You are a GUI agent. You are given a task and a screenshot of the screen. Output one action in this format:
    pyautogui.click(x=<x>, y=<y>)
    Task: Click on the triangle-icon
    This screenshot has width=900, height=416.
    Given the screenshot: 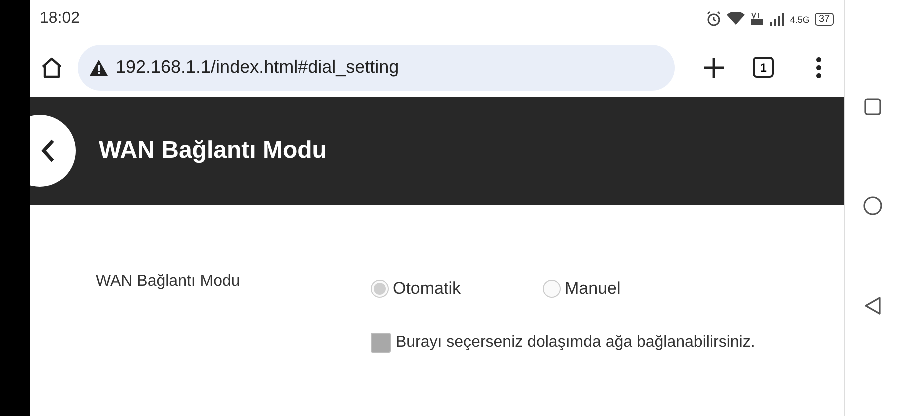 What is the action you would take?
    pyautogui.click(x=873, y=306)
    